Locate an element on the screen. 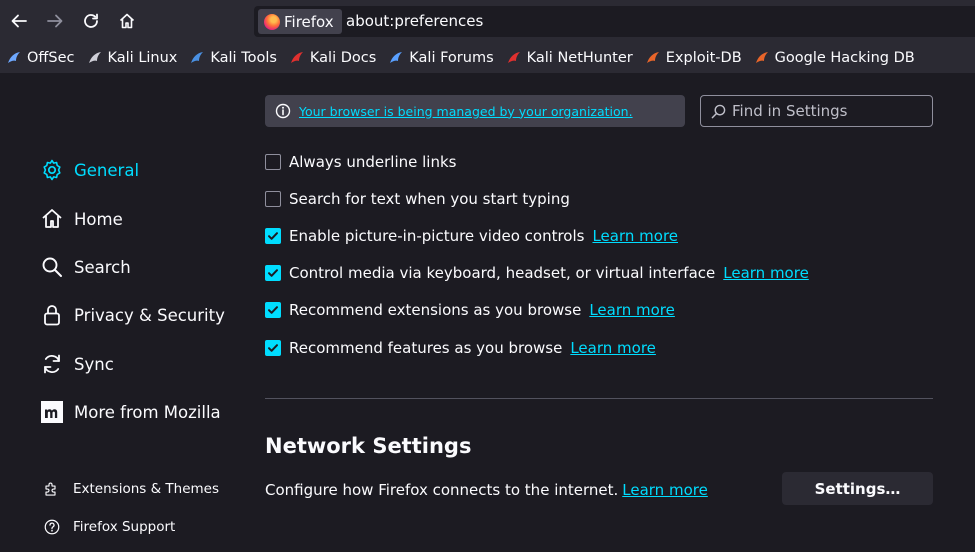  kali-forums-icon is located at coordinates (396, 58).